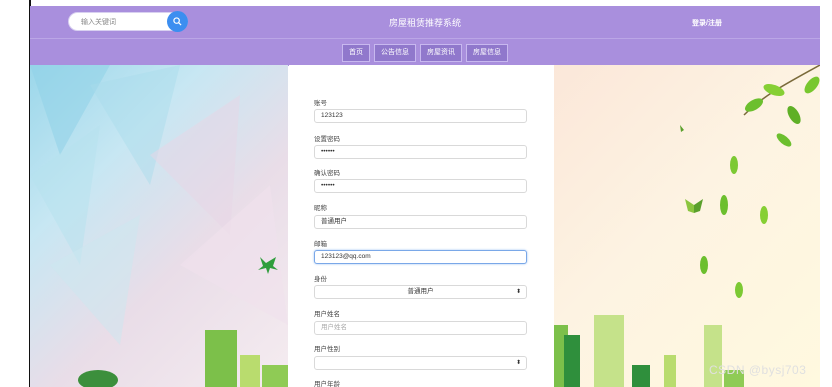  Describe the element at coordinates (327, 139) in the screenshot. I see `password-label: 设置密码` at that location.